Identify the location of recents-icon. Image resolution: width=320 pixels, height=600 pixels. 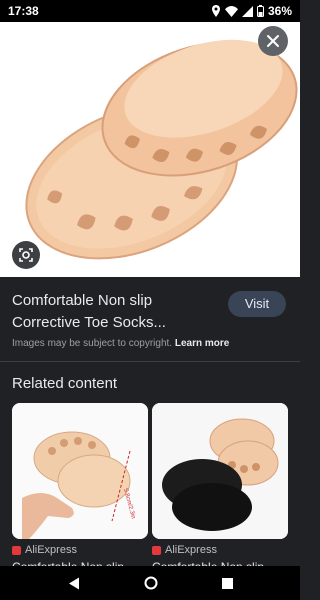
(227, 583).